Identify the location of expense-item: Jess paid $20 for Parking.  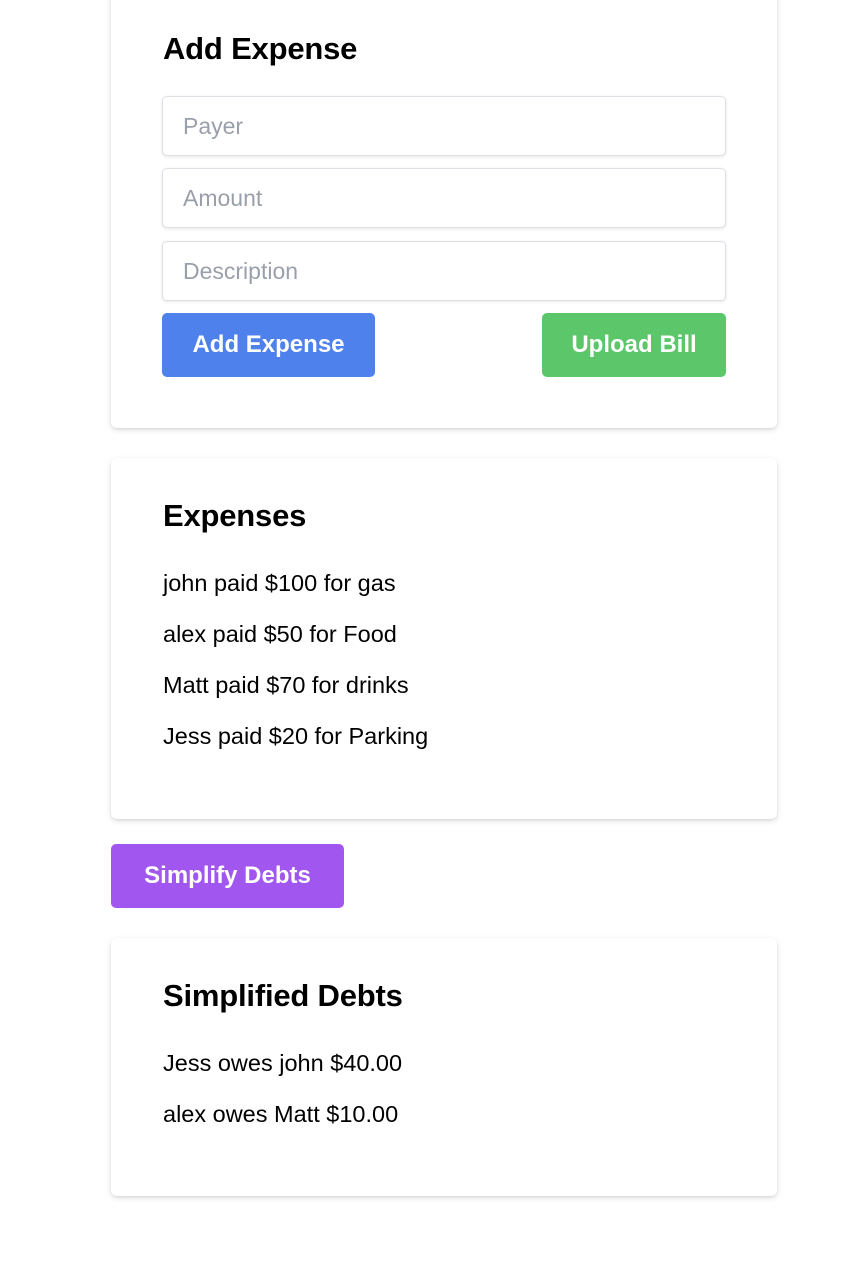
(296, 736).